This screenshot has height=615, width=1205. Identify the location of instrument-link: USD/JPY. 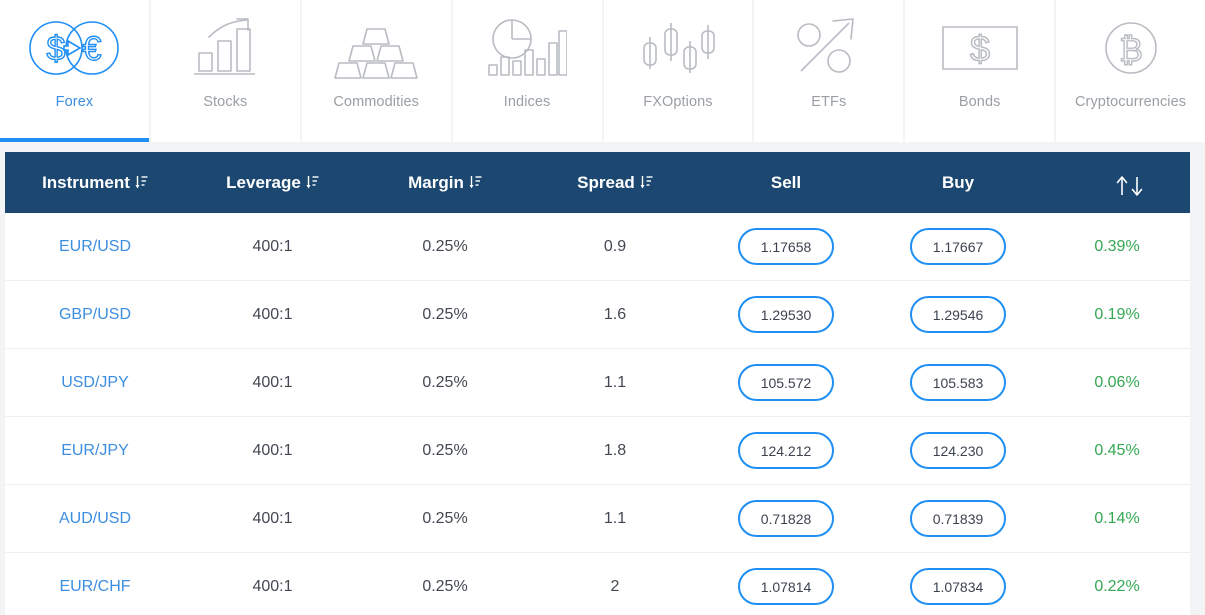
(95, 383).